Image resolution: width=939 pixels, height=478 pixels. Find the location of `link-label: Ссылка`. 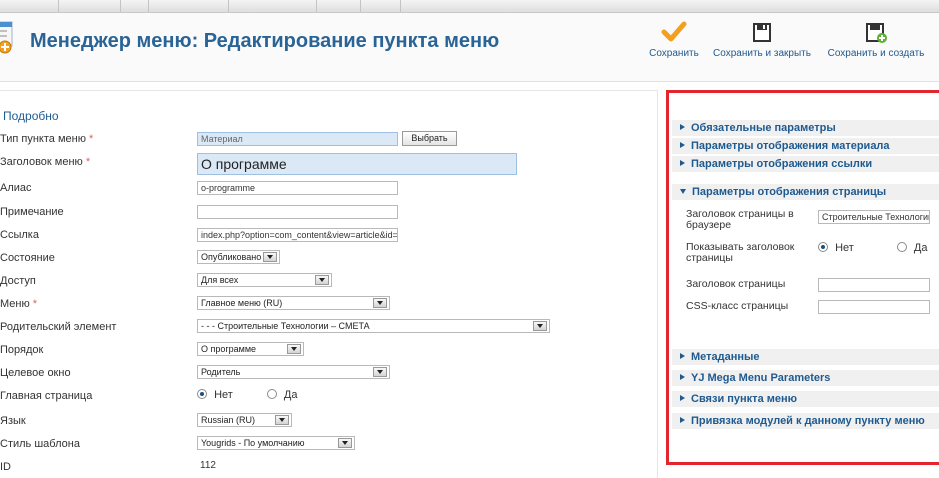

link-label: Ссылка is located at coordinates (19, 235).